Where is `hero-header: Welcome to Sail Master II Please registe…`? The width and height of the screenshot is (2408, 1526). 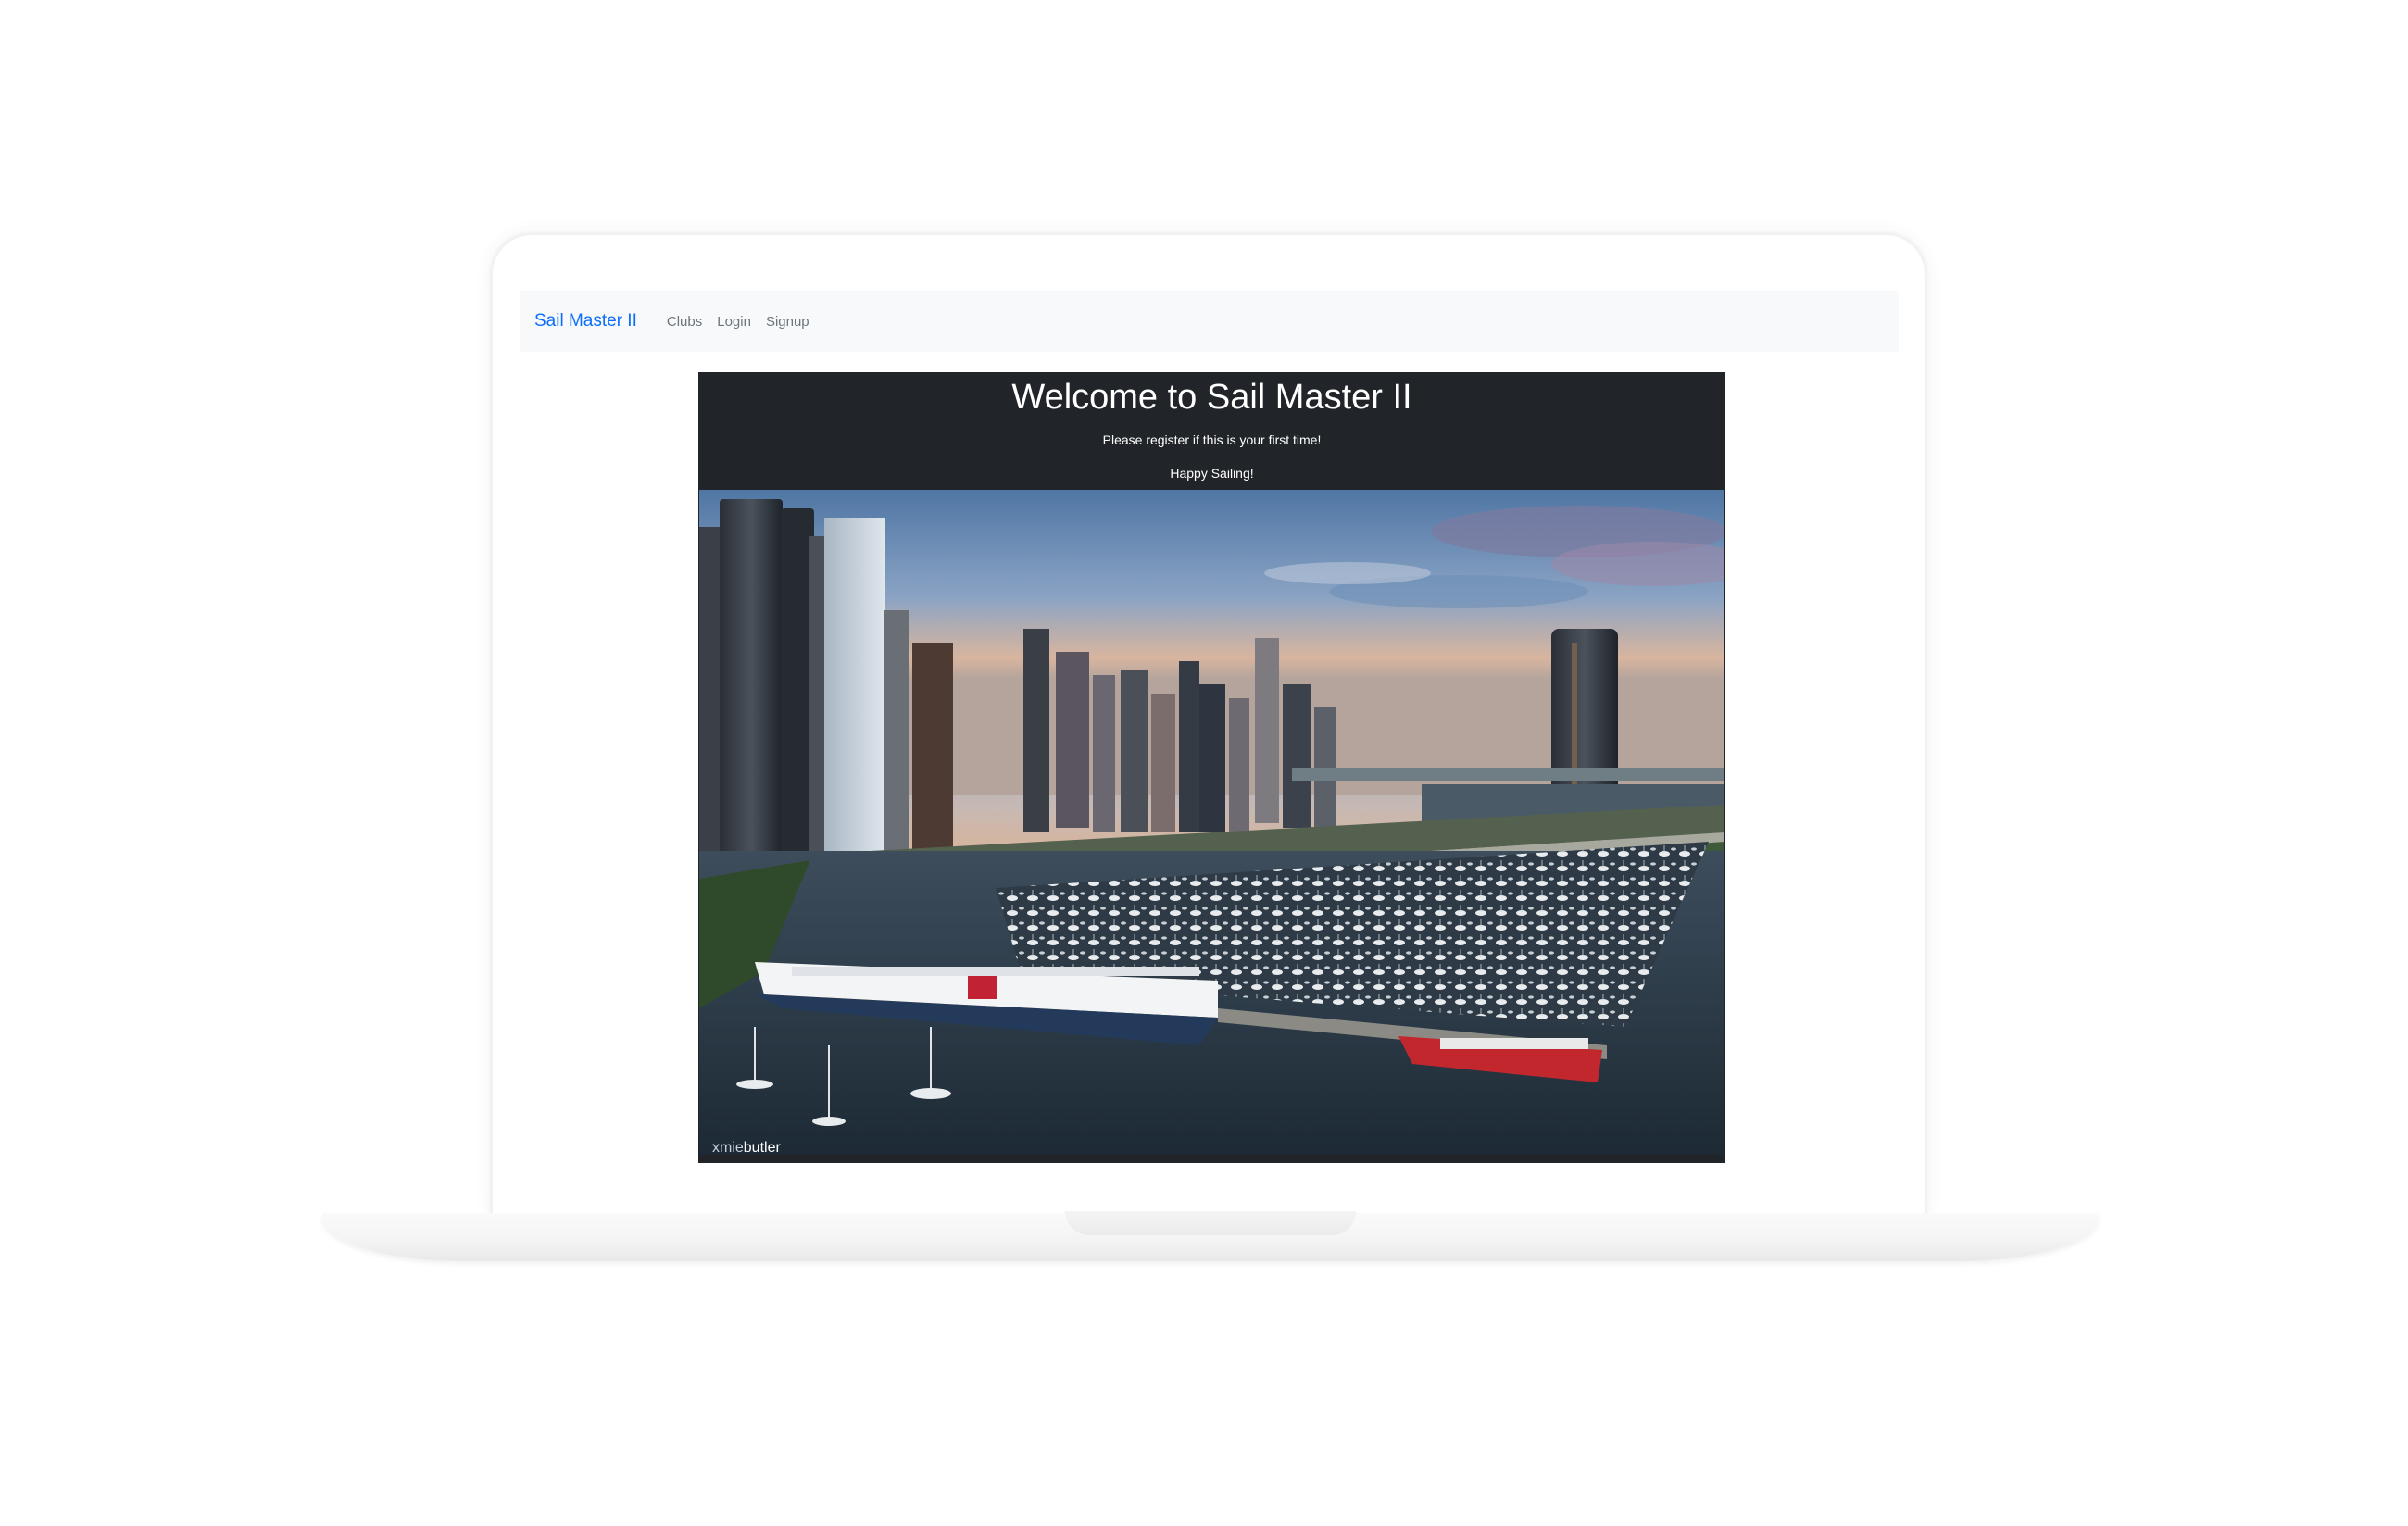
hero-header: Welcome to Sail Master II Please registe… is located at coordinates (1211, 431).